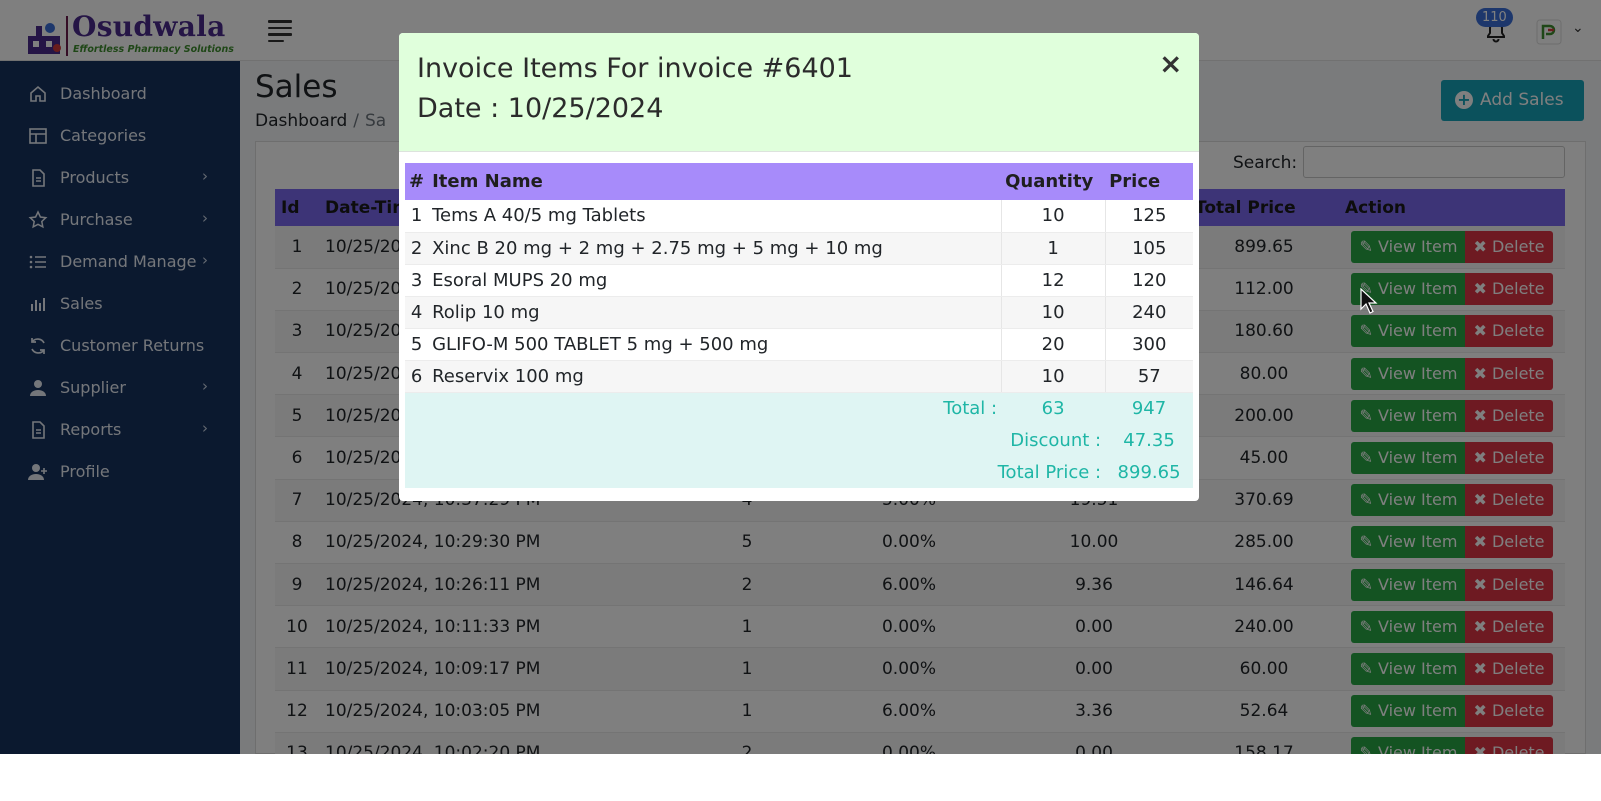 This screenshot has height=801, width=1601. What do you see at coordinates (715, 181) in the screenshot?
I see `items-header-name: Item Name` at bounding box center [715, 181].